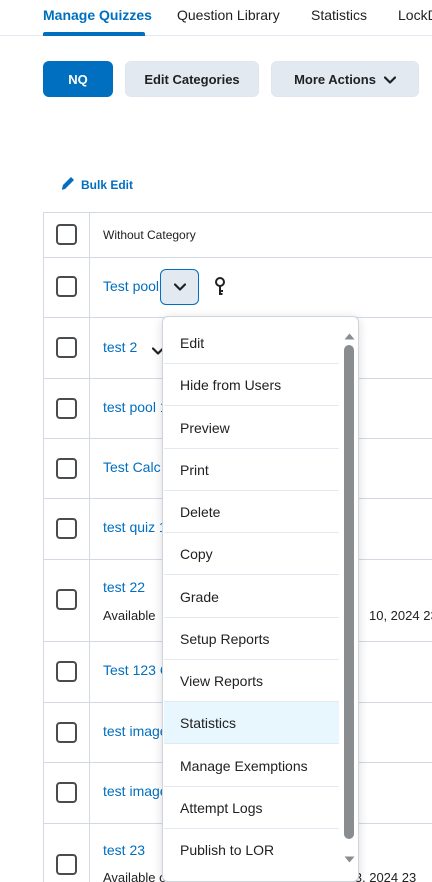 The width and height of the screenshot is (432, 882). I want to click on menu-item-edit: Edit, so click(251, 343).